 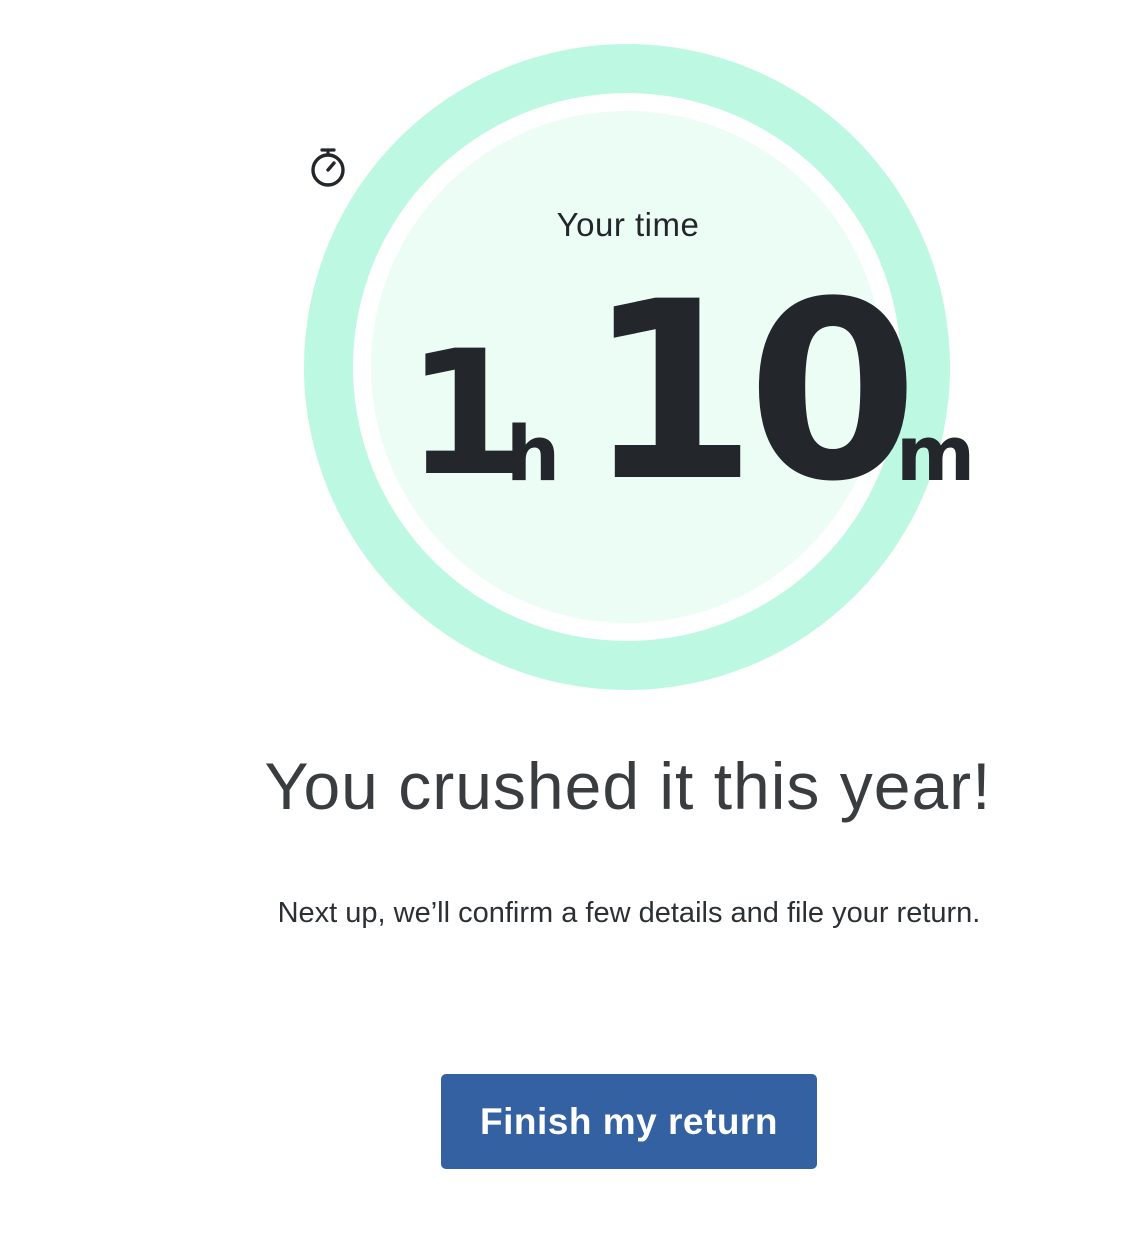 I want to click on elapsed-time: 1 h 10 m, so click(x=700, y=393).